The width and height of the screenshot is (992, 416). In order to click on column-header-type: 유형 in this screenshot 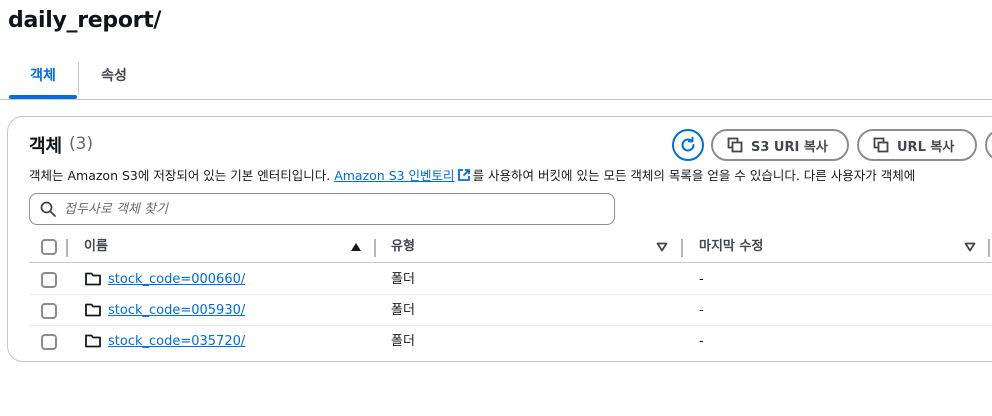, I will do `click(403, 247)`.